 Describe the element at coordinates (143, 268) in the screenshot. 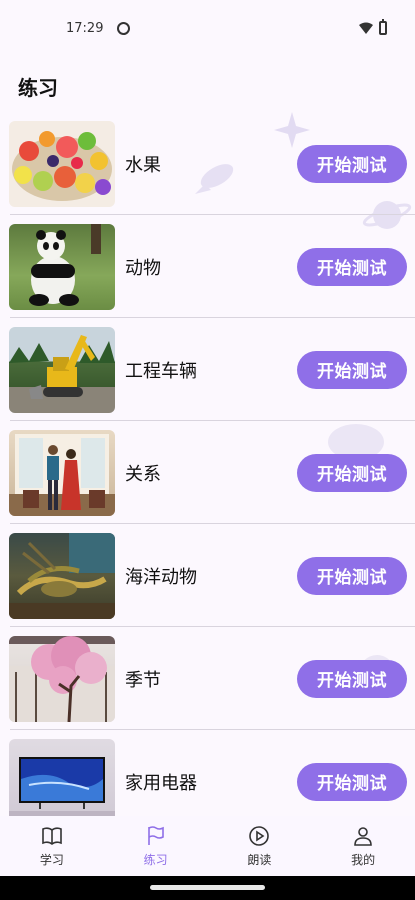

I see `item-label: 动物` at that location.